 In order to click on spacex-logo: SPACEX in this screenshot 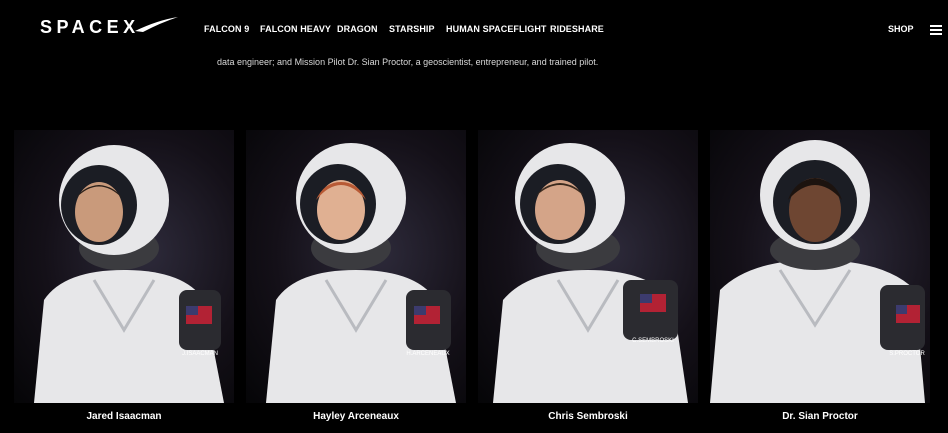, I will do `click(110, 26)`.